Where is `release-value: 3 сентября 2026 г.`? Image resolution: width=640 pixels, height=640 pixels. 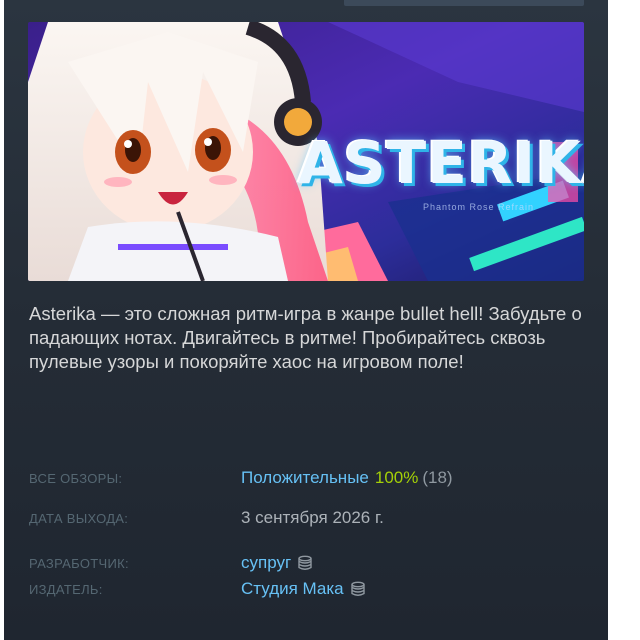
release-value: 3 сентября 2026 г. is located at coordinates (312, 518).